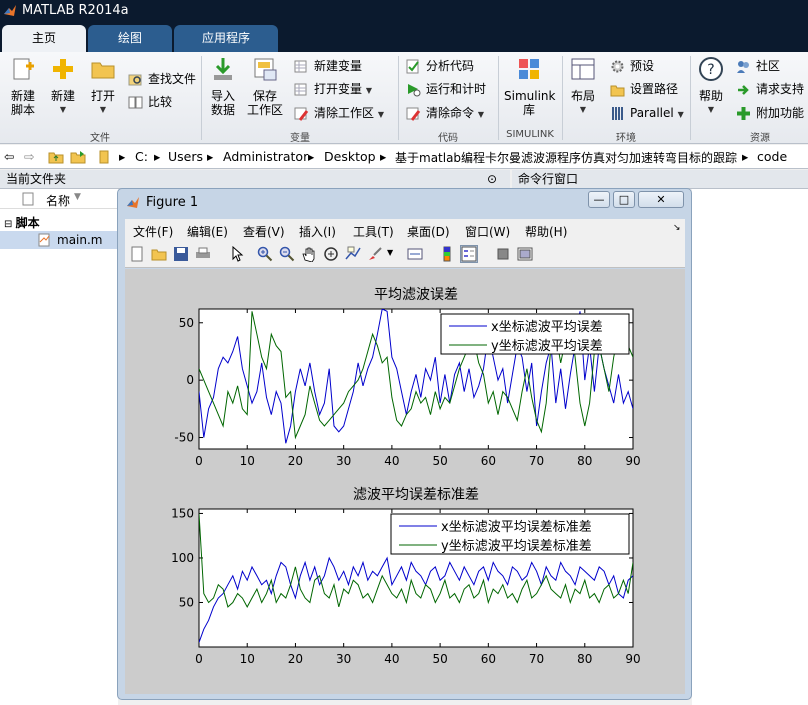 This screenshot has height=705, width=808. Describe the element at coordinates (632, 659) in the screenshot. I see `x-tick-label: 90` at that location.